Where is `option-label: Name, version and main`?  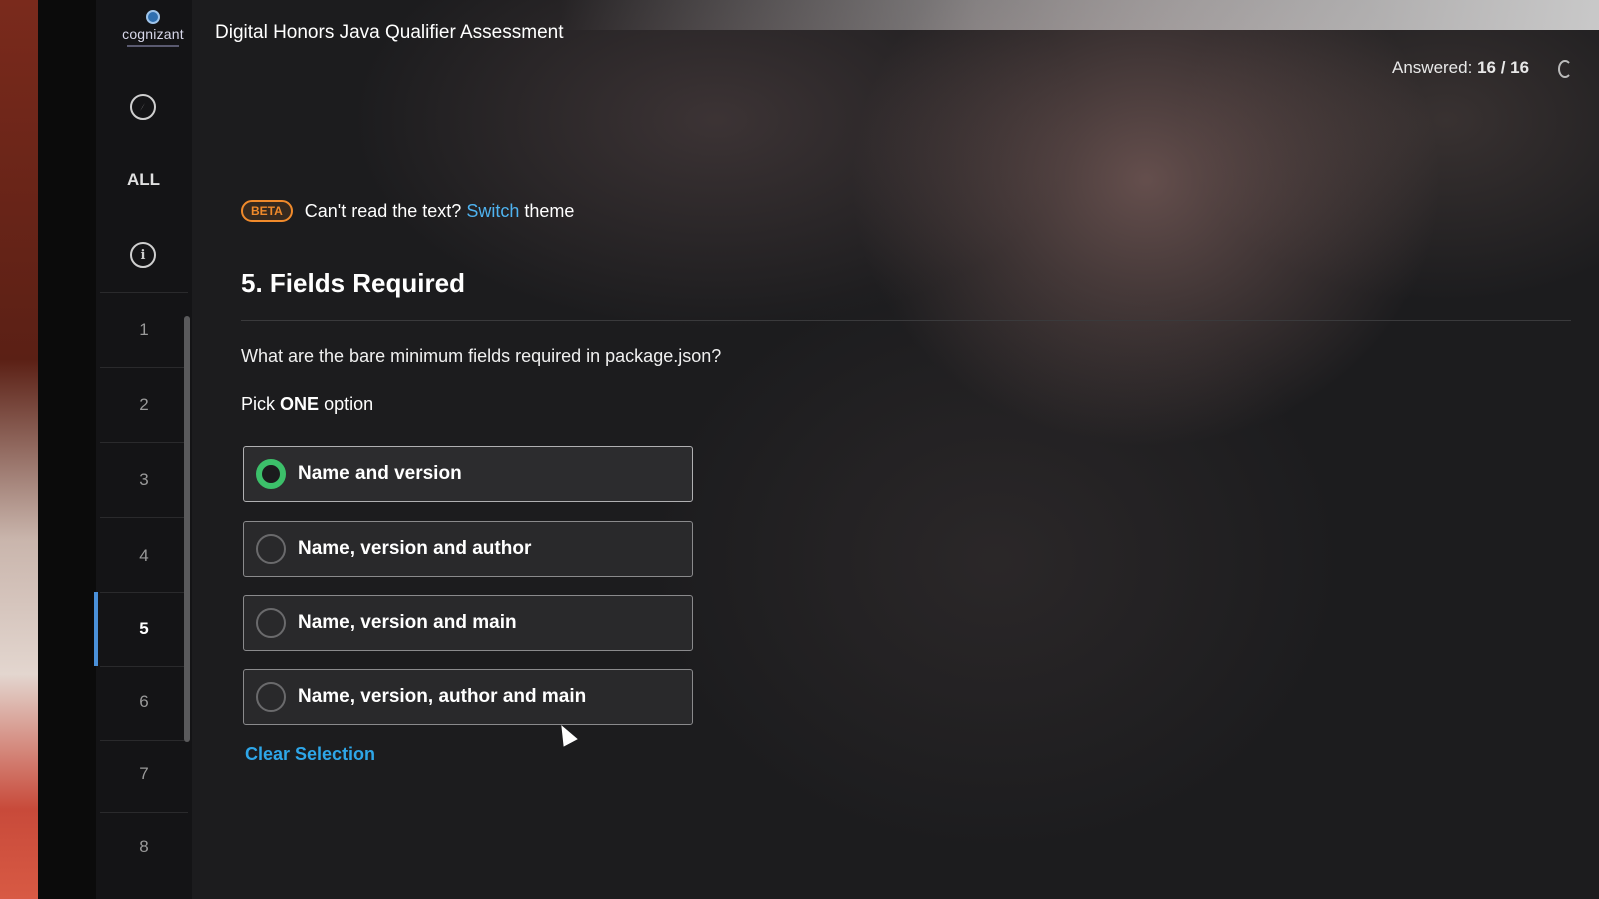
option-label: Name, version and main is located at coordinates (407, 622).